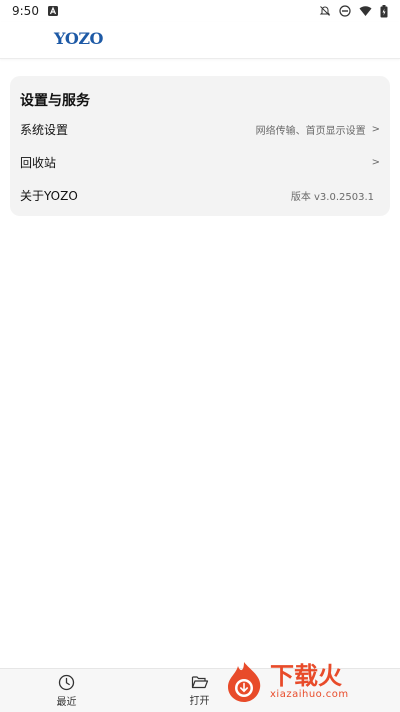 The image size is (400, 712). Describe the element at coordinates (200, 11) in the screenshot. I see `status-bar: 9:50` at that location.